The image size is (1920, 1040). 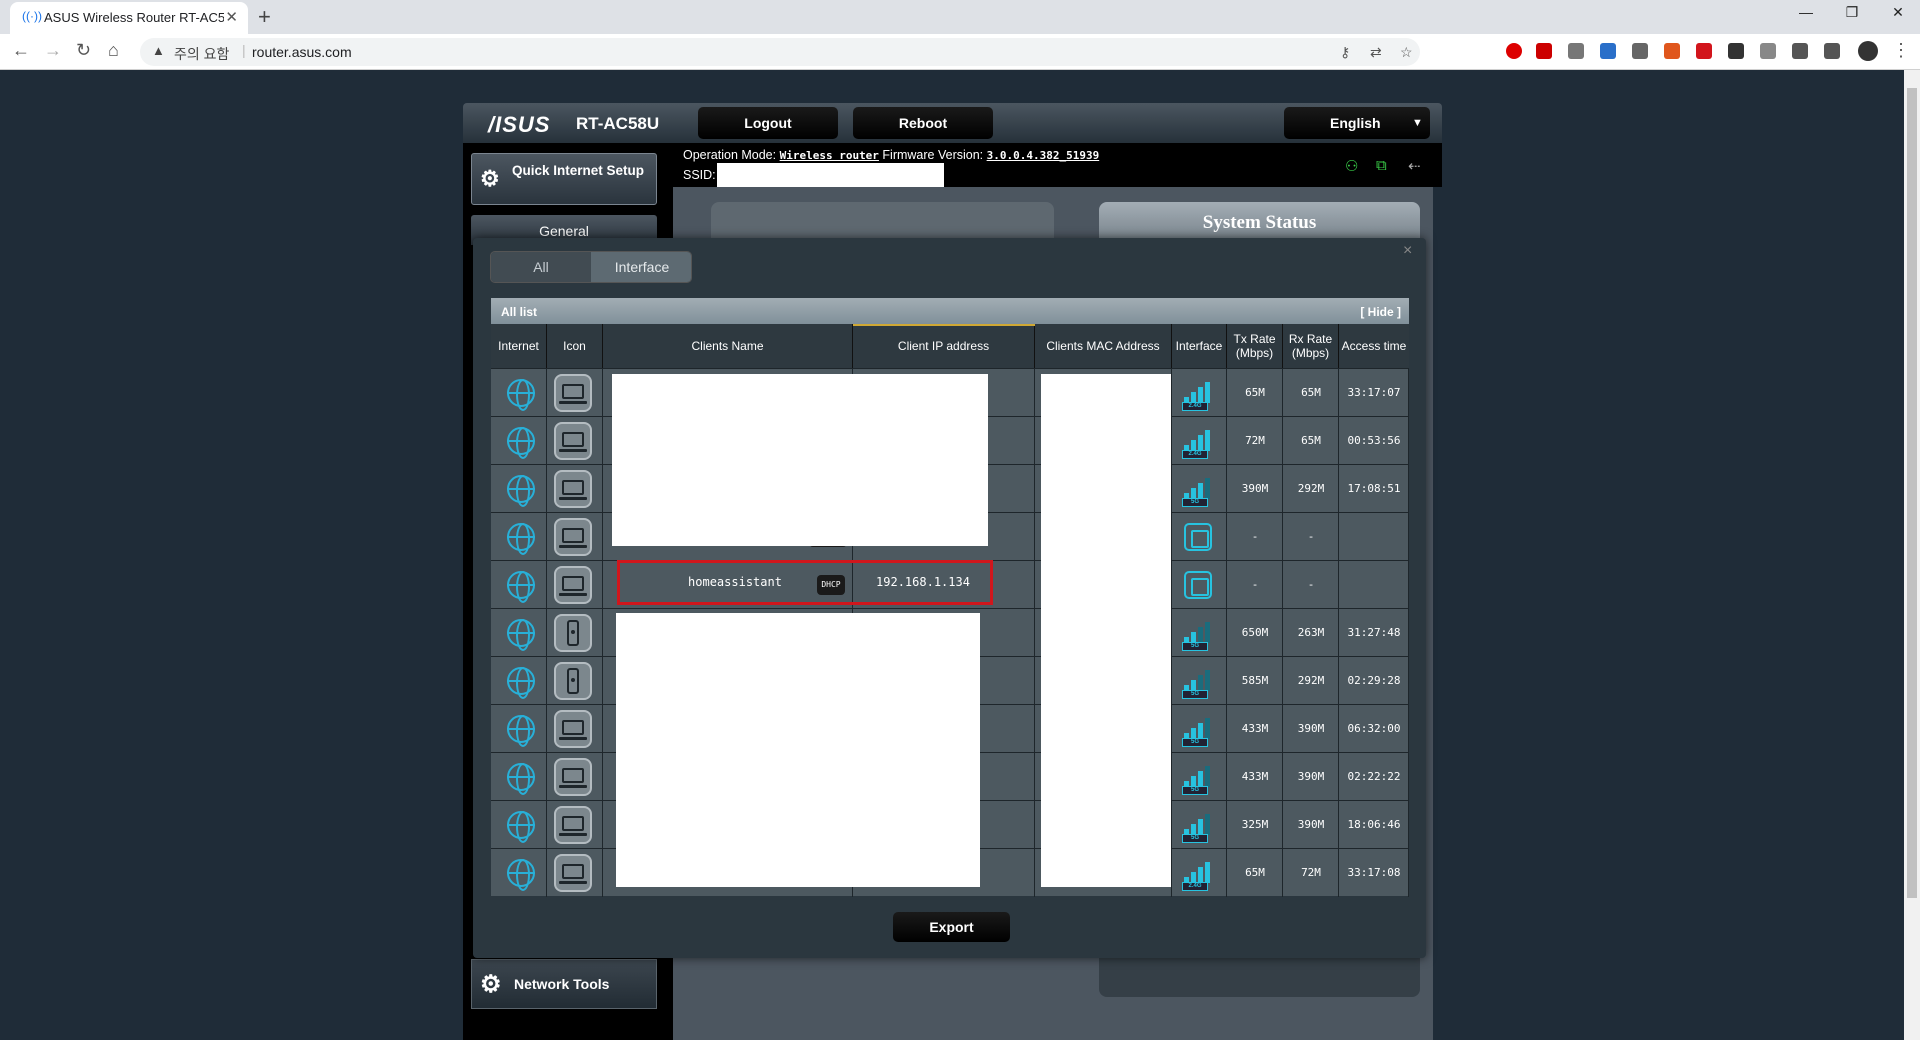 What do you see at coordinates (768, 123) in the screenshot?
I see `logout-button: Logout` at bounding box center [768, 123].